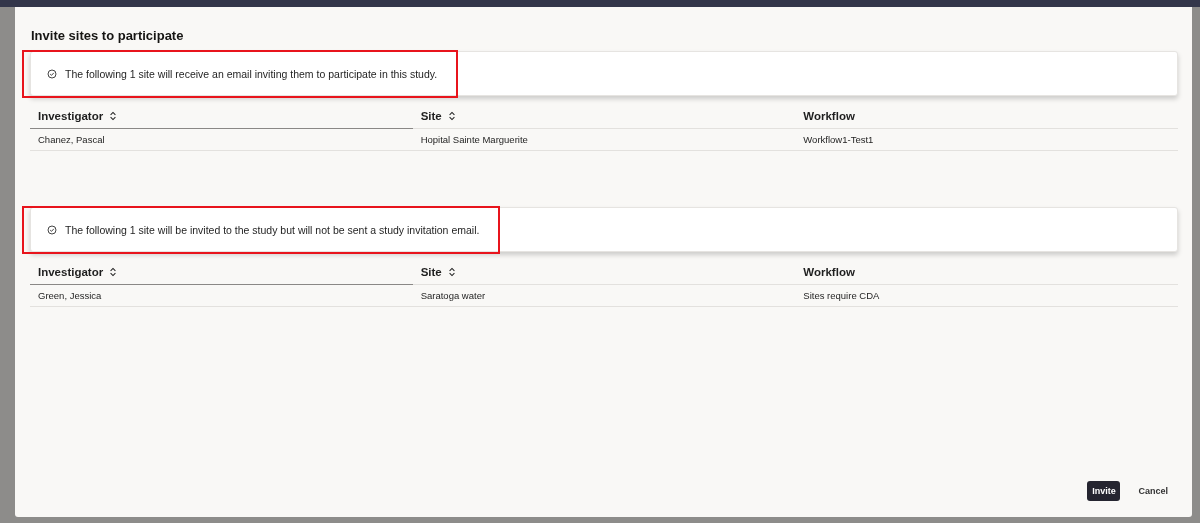  Describe the element at coordinates (70, 296) in the screenshot. I see `table-cell-text: Green, Jessica` at that location.